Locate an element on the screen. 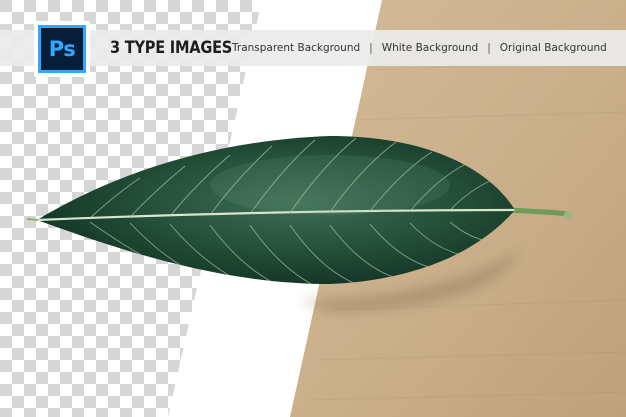 Image resolution: width=626 pixels, height=417 pixels. headline: 3 TYPE IMAGES is located at coordinates (171, 48).